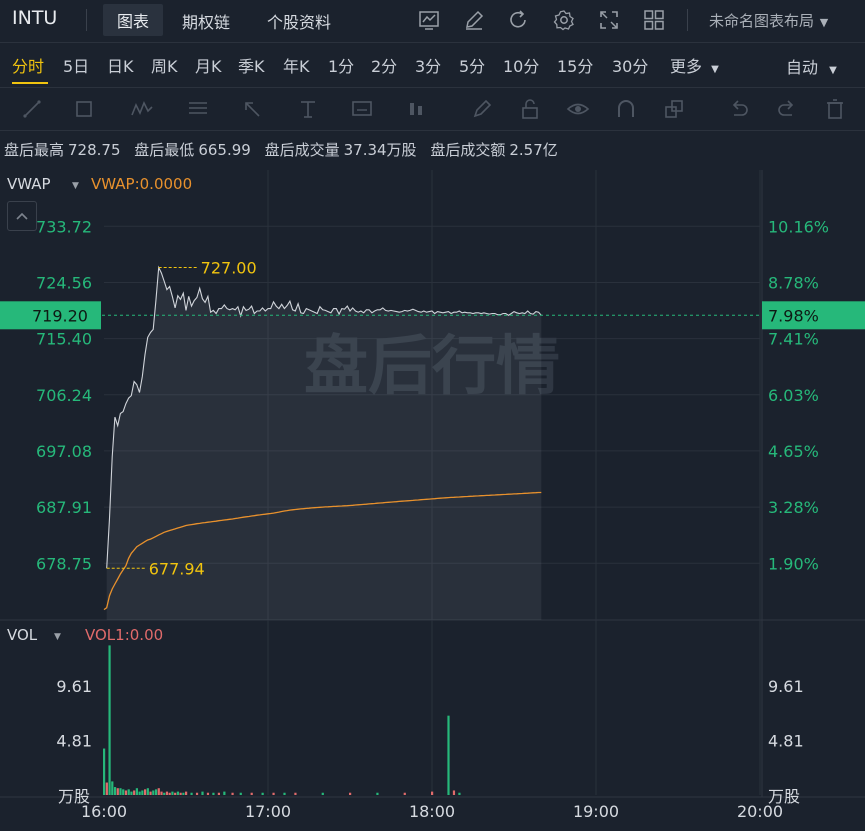 The width and height of the screenshot is (865, 831). I want to click on chevron-up-icon, so click(22, 216).